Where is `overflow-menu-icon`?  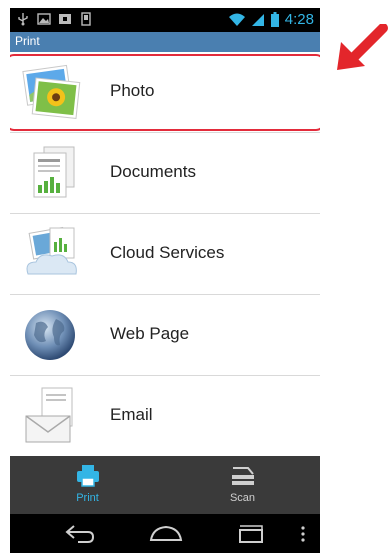 overflow-menu-icon is located at coordinates (303, 534).